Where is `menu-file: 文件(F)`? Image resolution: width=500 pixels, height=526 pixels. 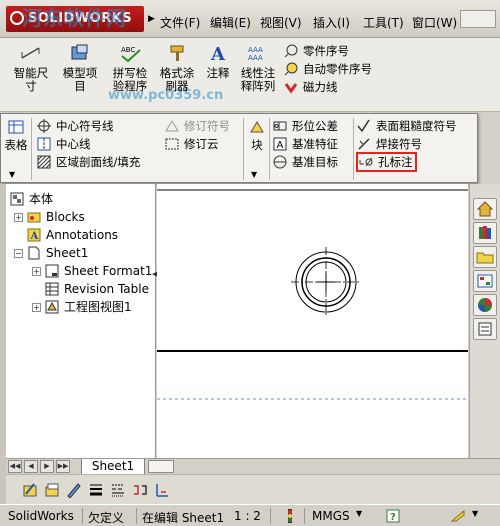 menu-file: 文件(F) is located at coordinates (180, 22).